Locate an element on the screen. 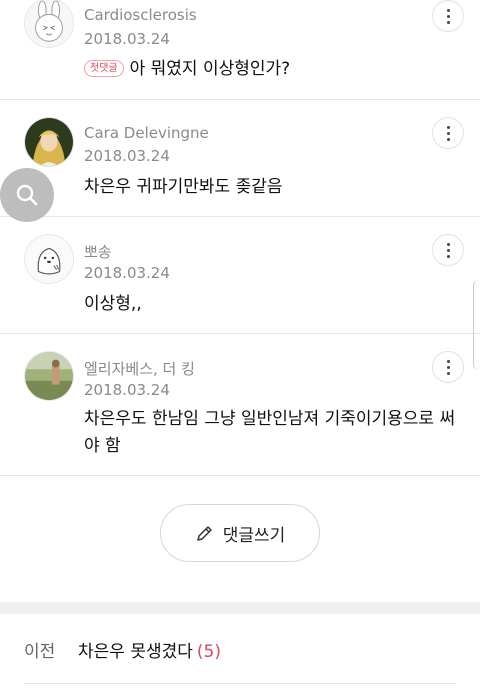 The image size is (480, 691). rabbit-avatar-icon is located at coordinates (49, 23).